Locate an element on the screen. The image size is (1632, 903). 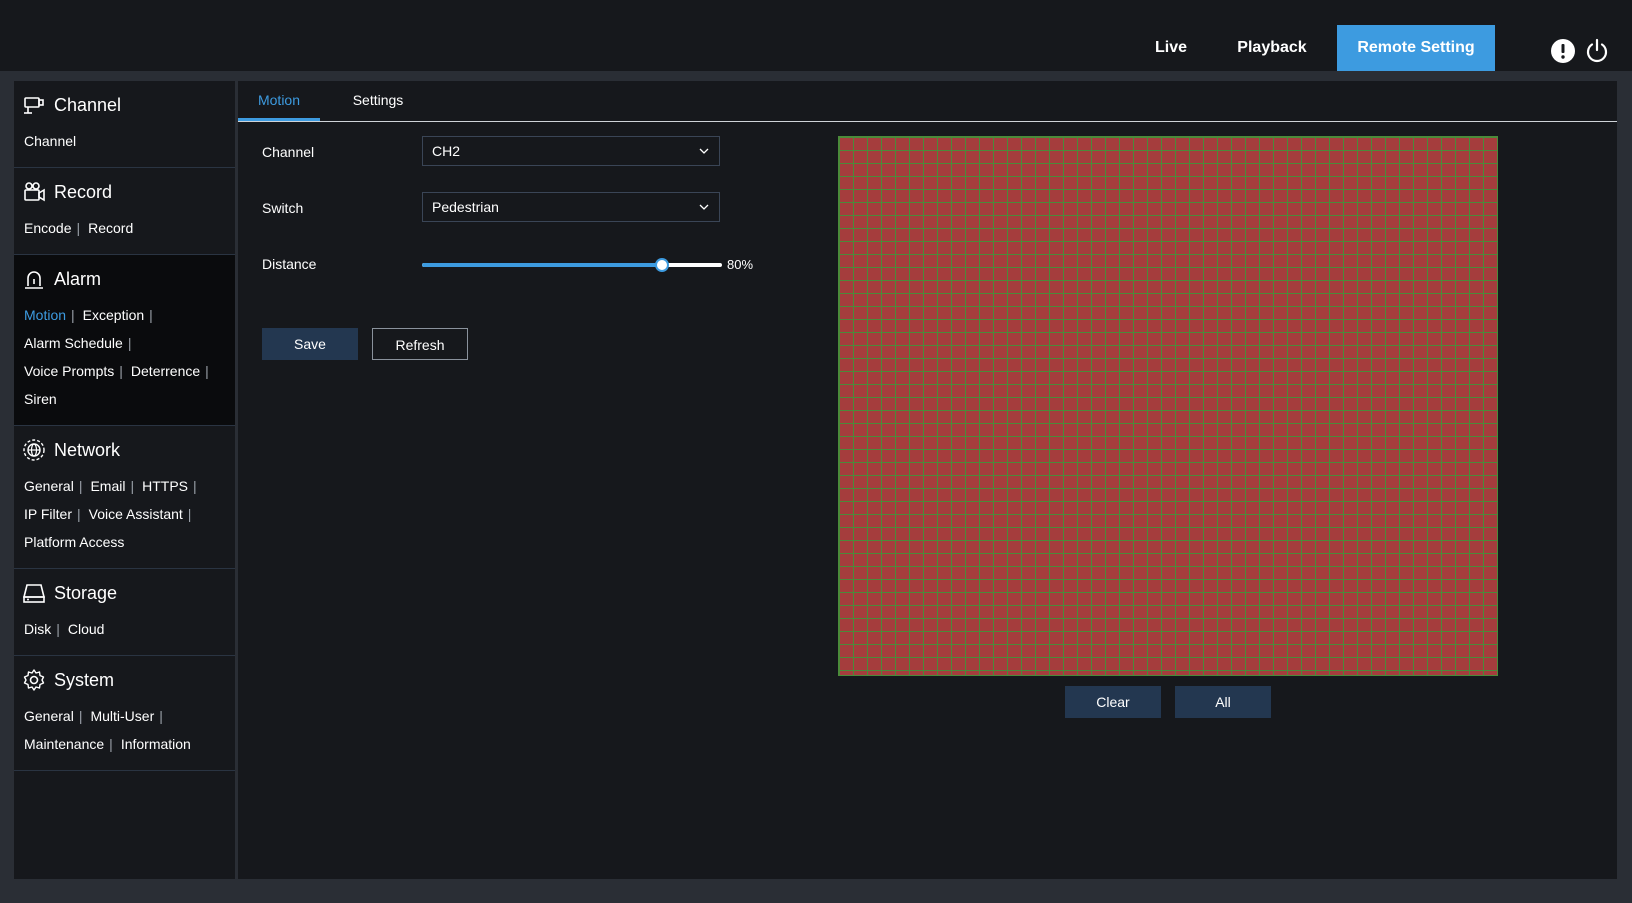
clear-button: Clear is located at coordinates (1113, 702).